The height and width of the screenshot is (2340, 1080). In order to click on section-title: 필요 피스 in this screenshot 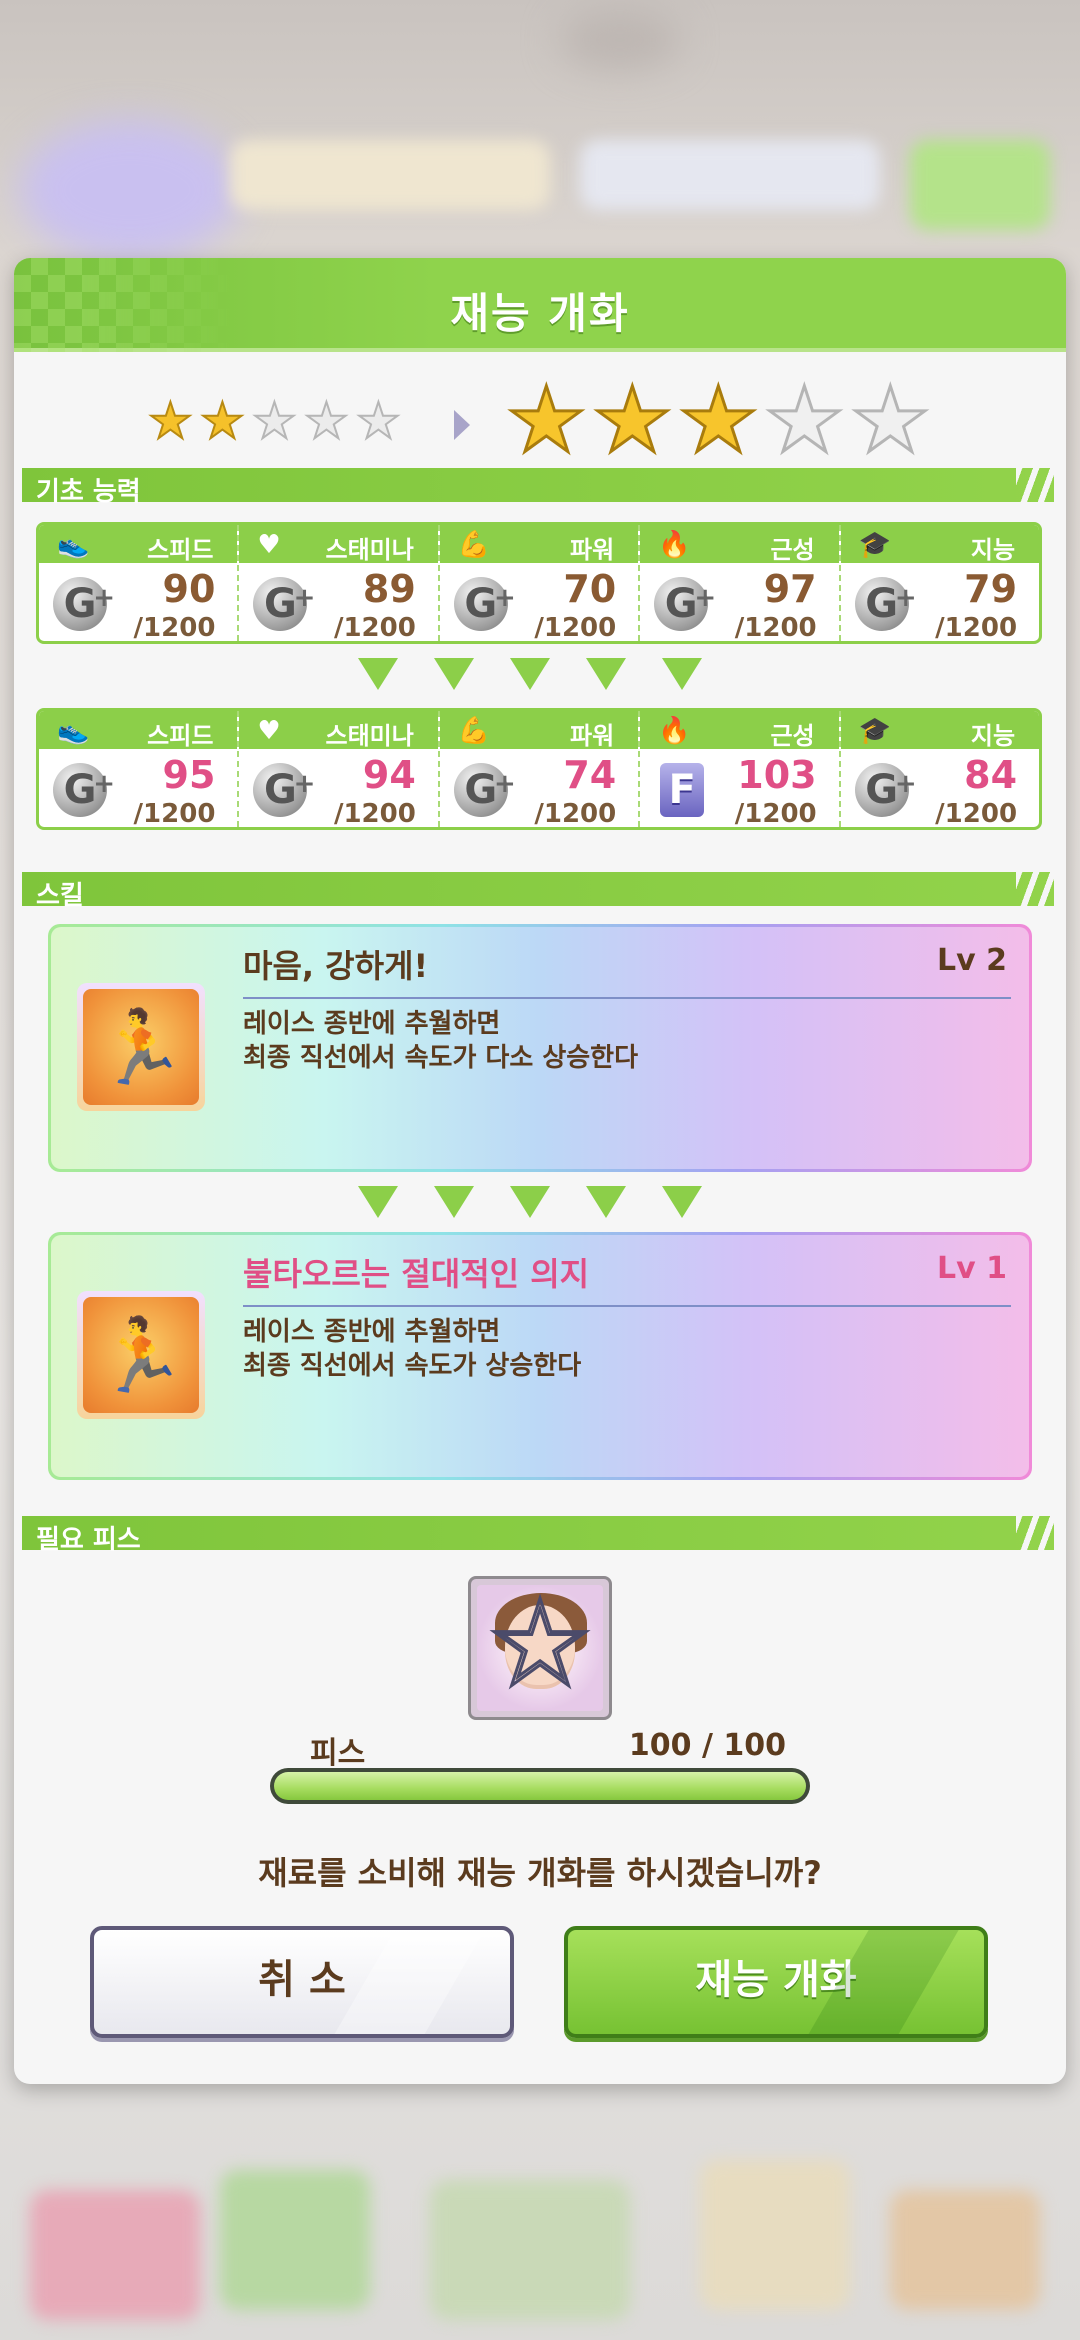, I will do `click(88, 1540)`.